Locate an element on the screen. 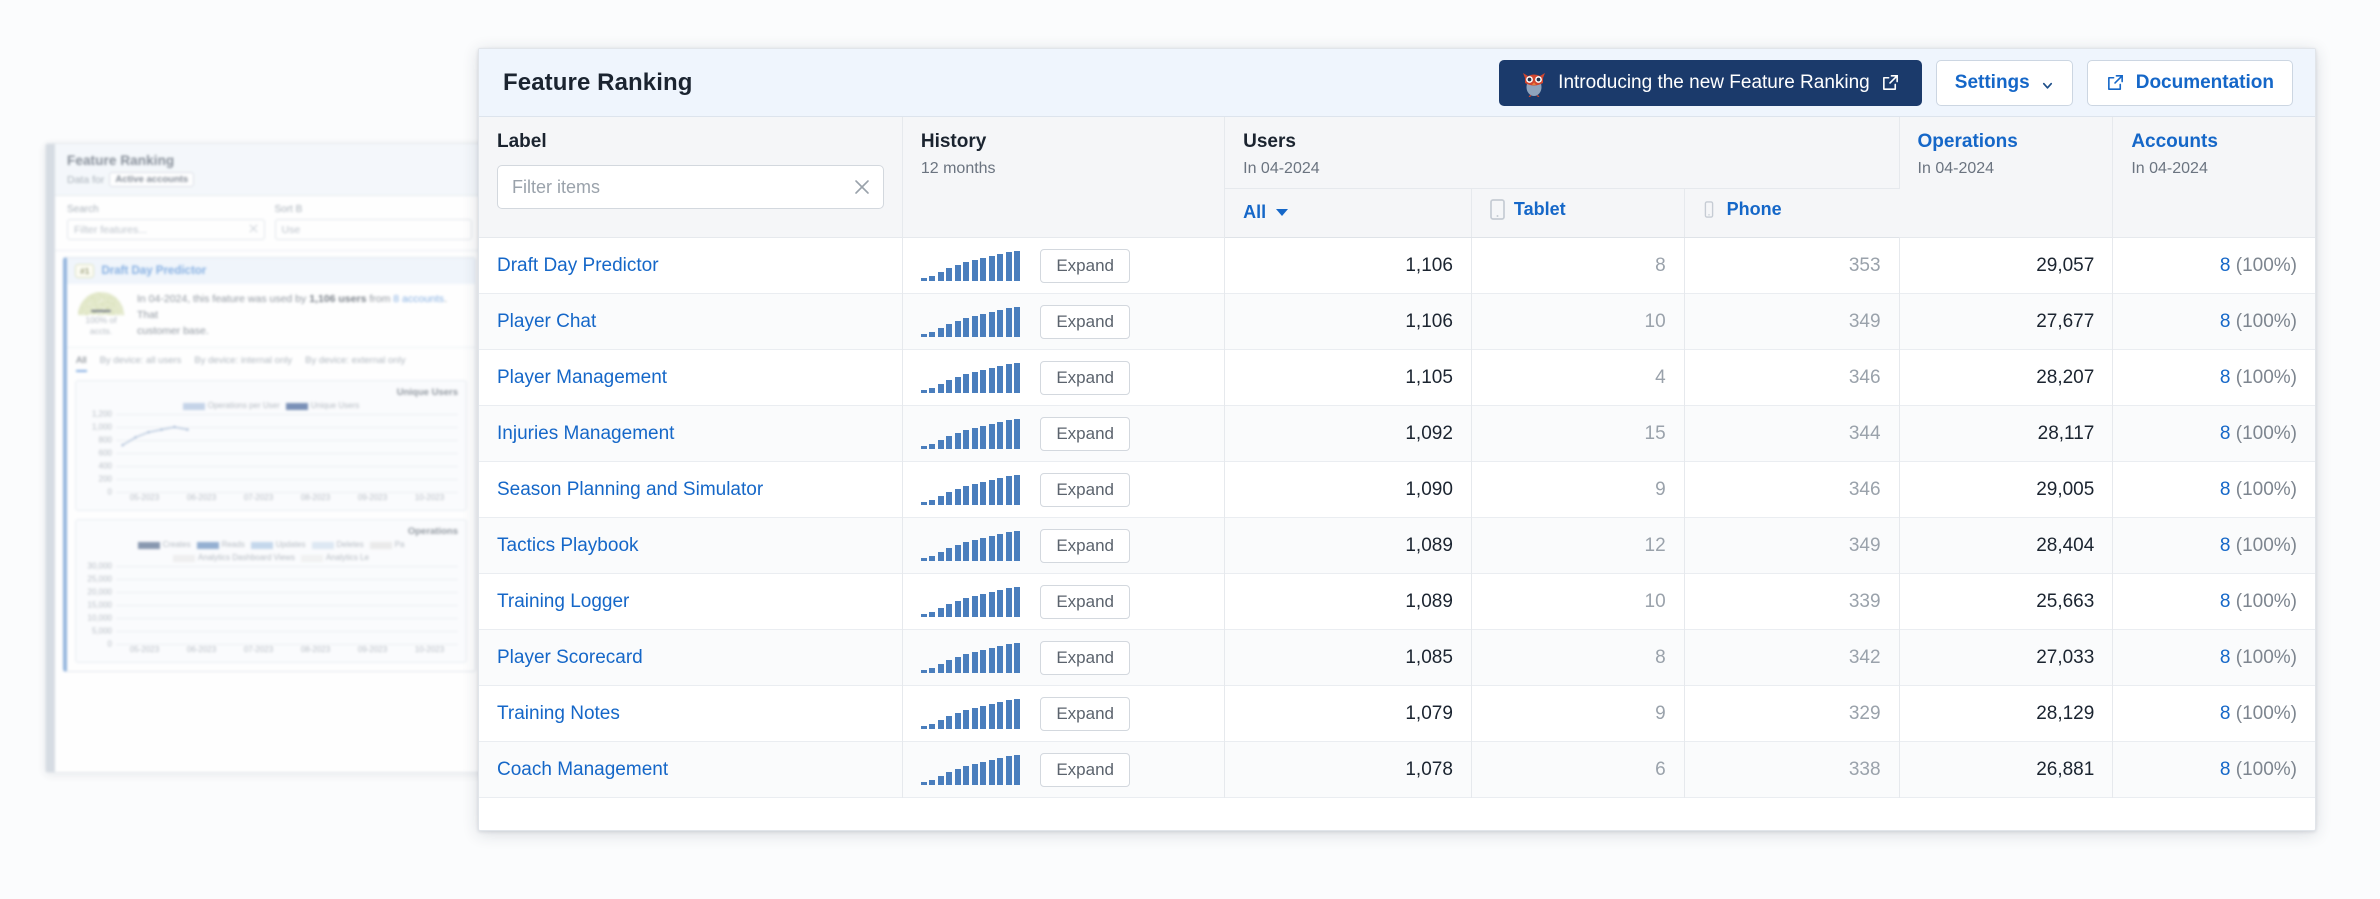 This screenshot has height=899, width=2380. external-link-icon is located at coordinates (2115, 82).